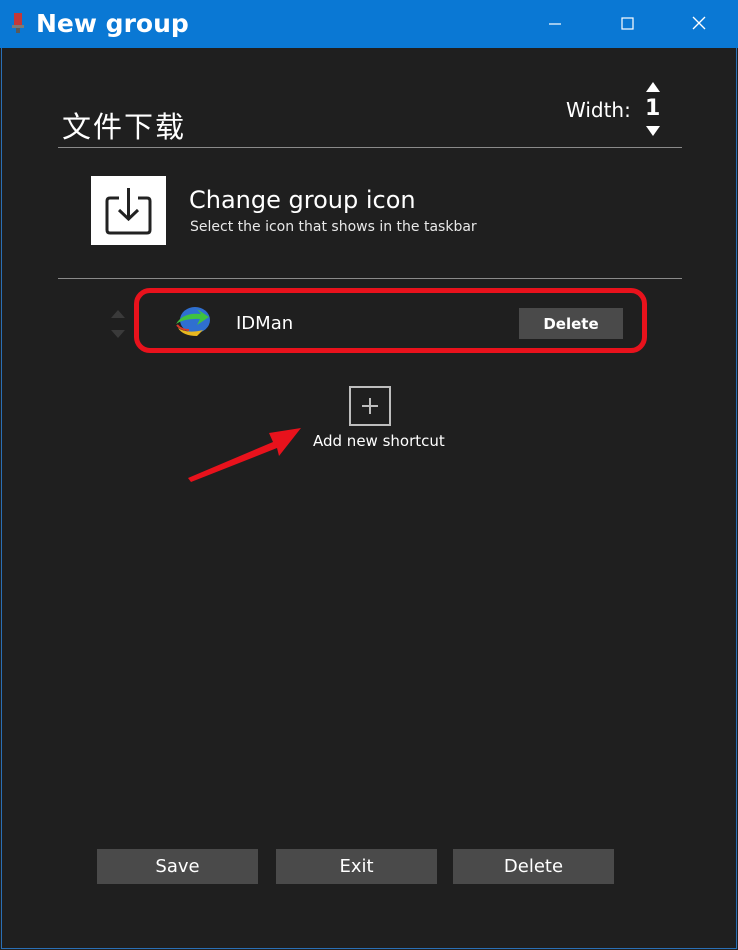  I want to click on minimize-button, so click(555, 24).